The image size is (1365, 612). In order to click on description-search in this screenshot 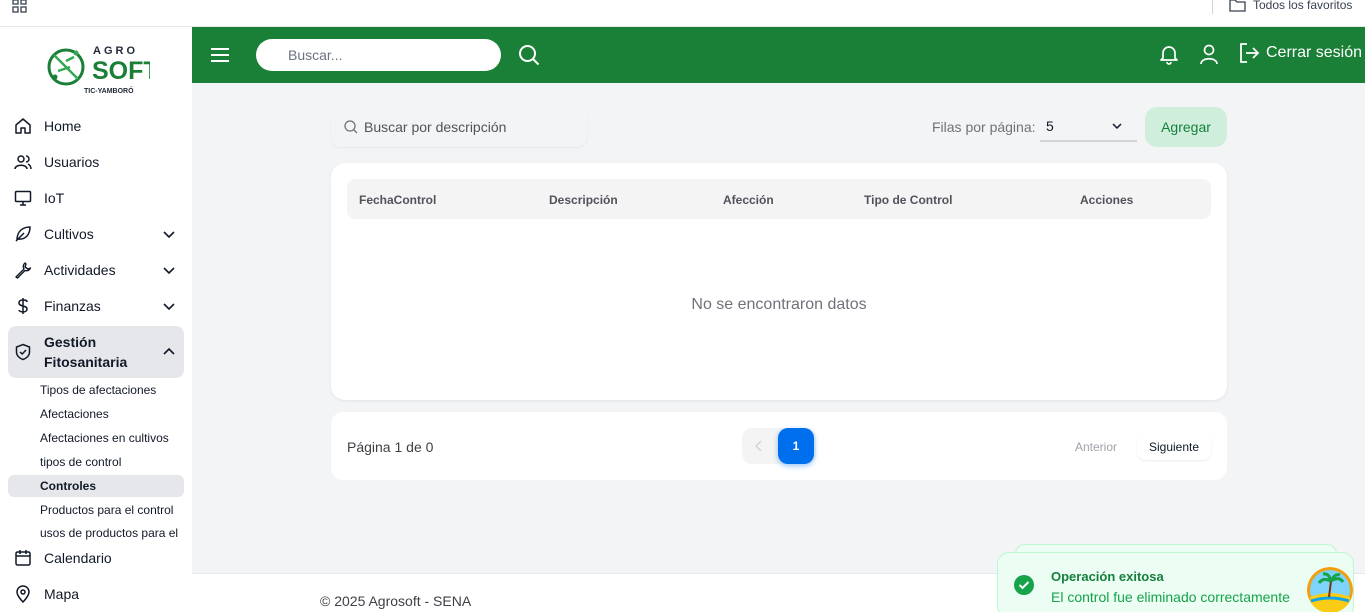, I will do `click(459, 127)`.